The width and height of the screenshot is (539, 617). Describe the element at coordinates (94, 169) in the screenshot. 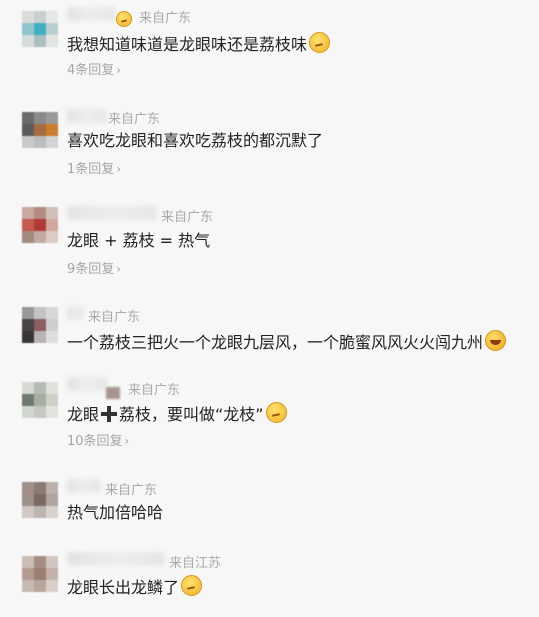

I see `reply-link: 1条回复 ›` at that location.